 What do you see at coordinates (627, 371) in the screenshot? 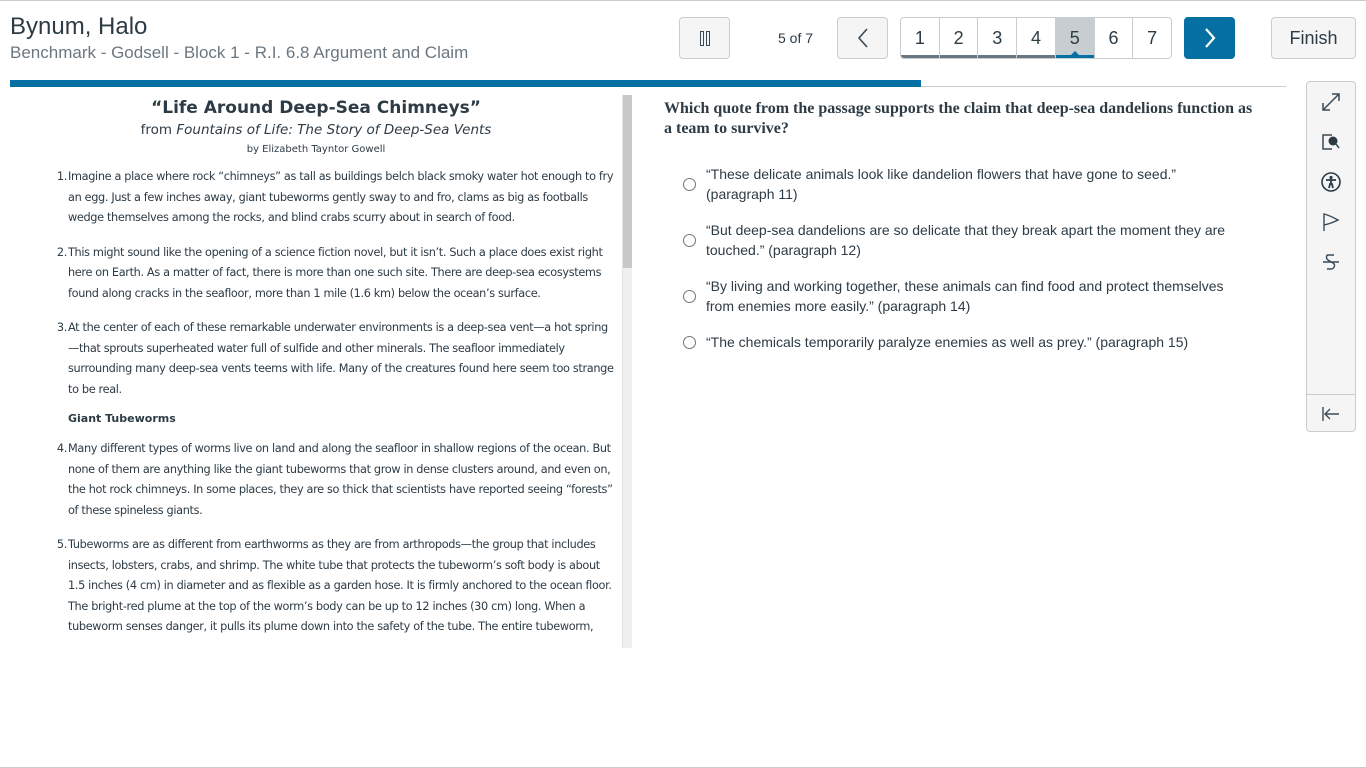
I see `passage-scrollbar` at bounding box center [627, 371].